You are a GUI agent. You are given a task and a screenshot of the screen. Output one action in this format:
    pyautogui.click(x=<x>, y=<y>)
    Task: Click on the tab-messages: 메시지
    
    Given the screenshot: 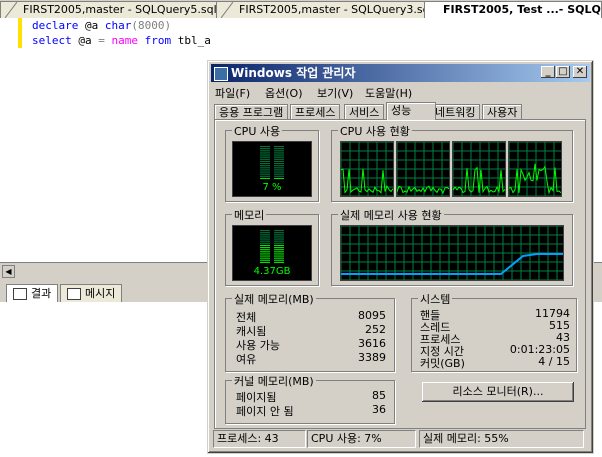 What is the action you would take?
    pyautogui.click(x=91, y=293)
    